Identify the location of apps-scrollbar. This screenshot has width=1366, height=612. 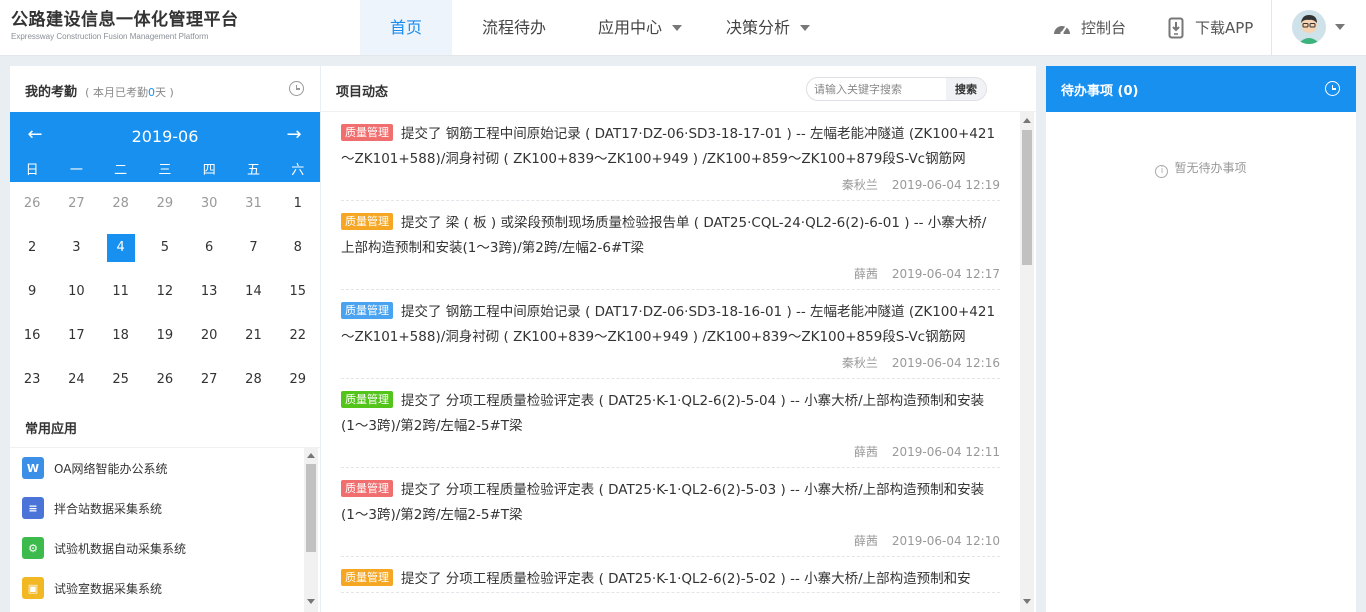
(311, 530).